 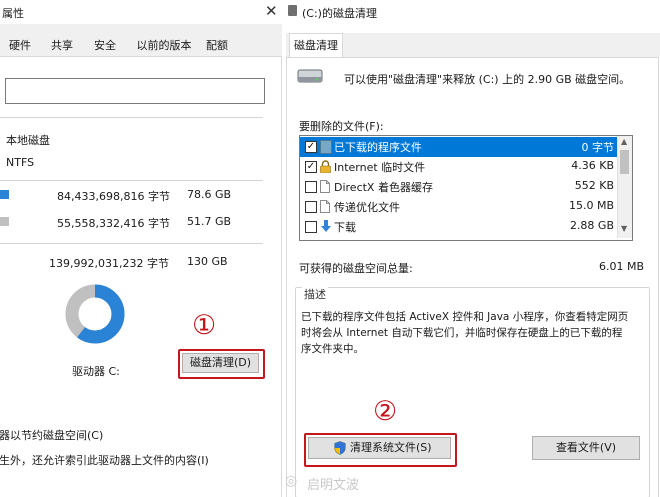 I want to click on tab-sharing: 共享, so click(x=62, y=46).